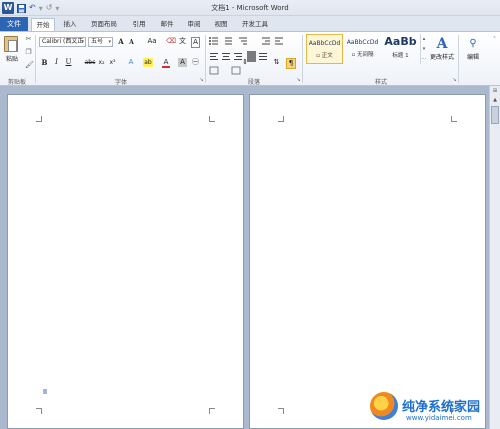 This screenshot has height=429, width=500. I want to click on style-normal: AaBbCcDd ▫ 正文, so click(324, 49).